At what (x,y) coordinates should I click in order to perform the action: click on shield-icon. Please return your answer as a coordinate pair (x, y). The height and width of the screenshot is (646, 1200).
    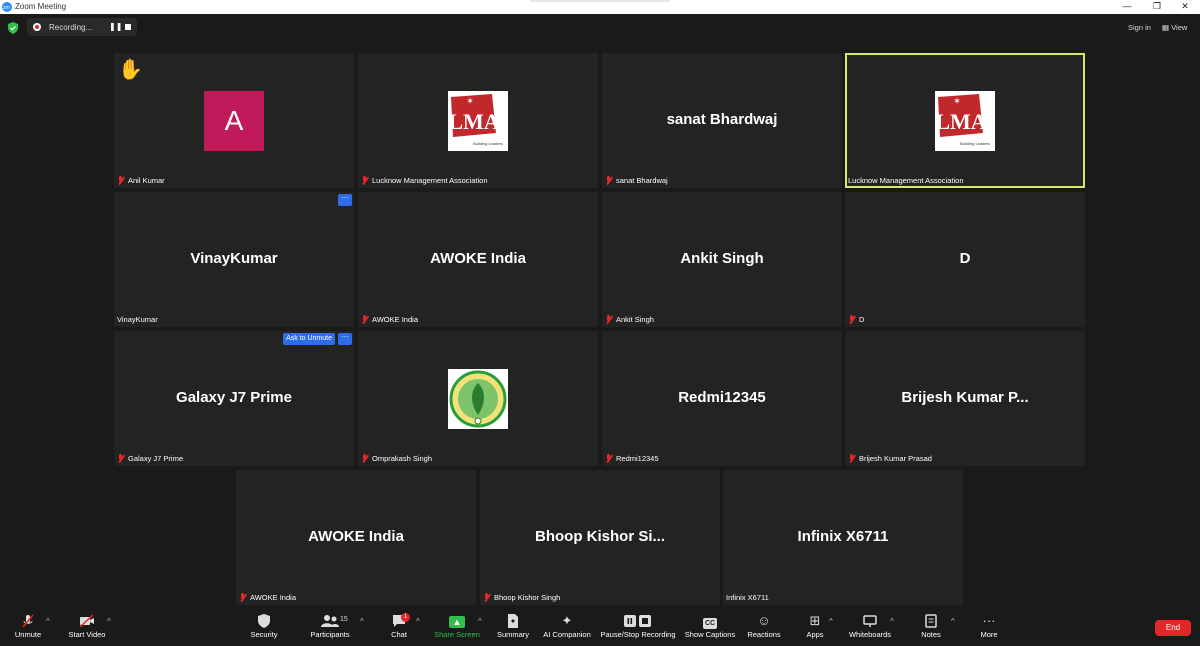
    Looking at the image, I should click on (264, 621).